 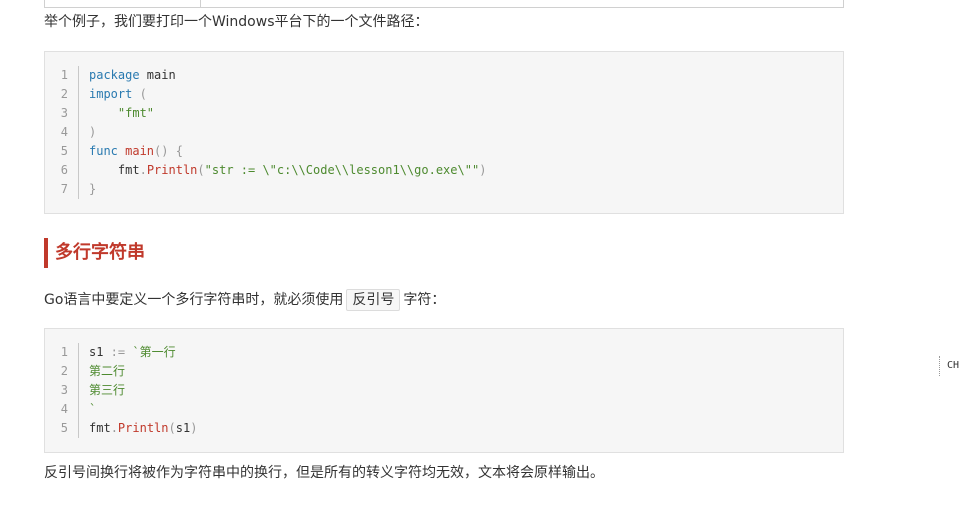 I want to click on inline-code: 反引号, so click(x=373, y=300).